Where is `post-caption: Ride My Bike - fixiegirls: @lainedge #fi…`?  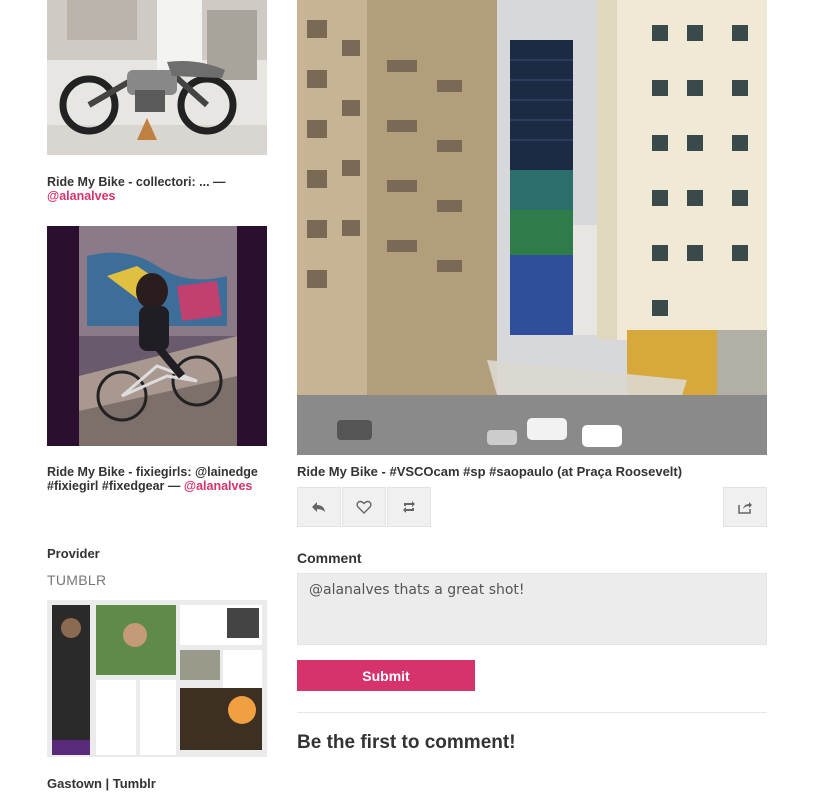
post-caption: Ride My Bike - fixiegirls: @lainedge #fi… is located at coordinates (157, 479).